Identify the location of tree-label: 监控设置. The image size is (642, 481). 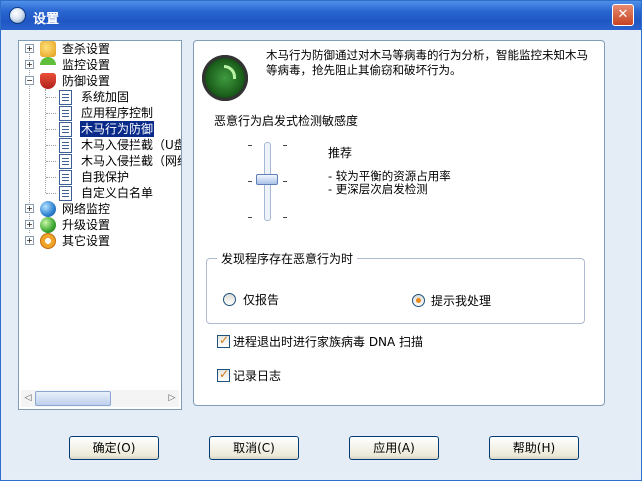
(86, 65).